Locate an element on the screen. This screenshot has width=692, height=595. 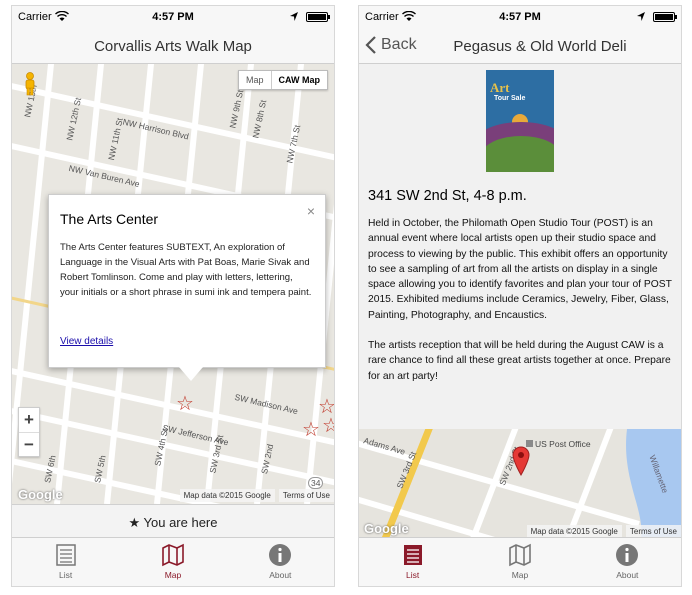
zoom-in-button: + is located at coordinates (29, 420).